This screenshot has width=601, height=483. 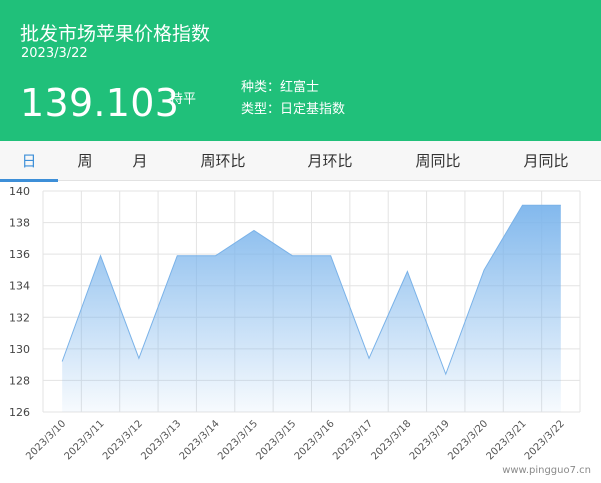 I want to click on y-tick-label: 130, so click(x=19, y=349).